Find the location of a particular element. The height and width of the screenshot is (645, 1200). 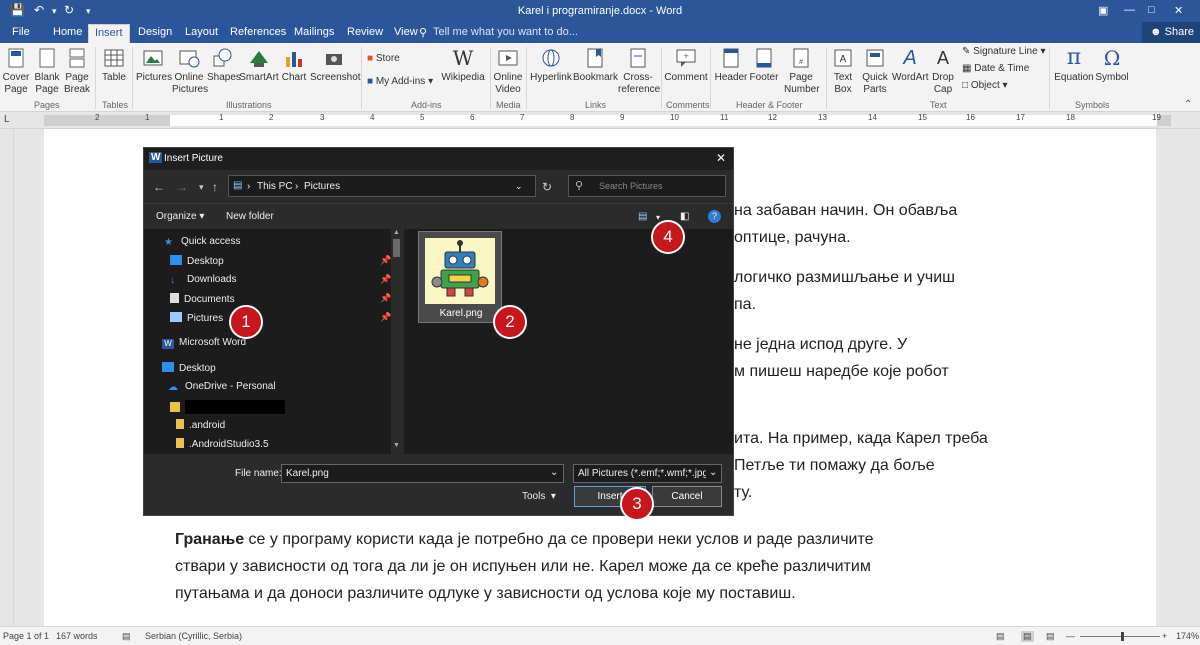

web-layout-icon: ▤ is located at coordinates (1050, 636).